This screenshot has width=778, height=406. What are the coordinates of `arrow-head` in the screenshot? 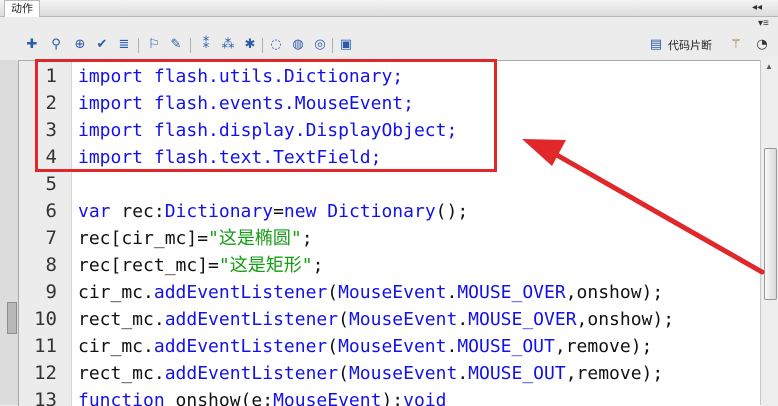 It's located at (544, 152).